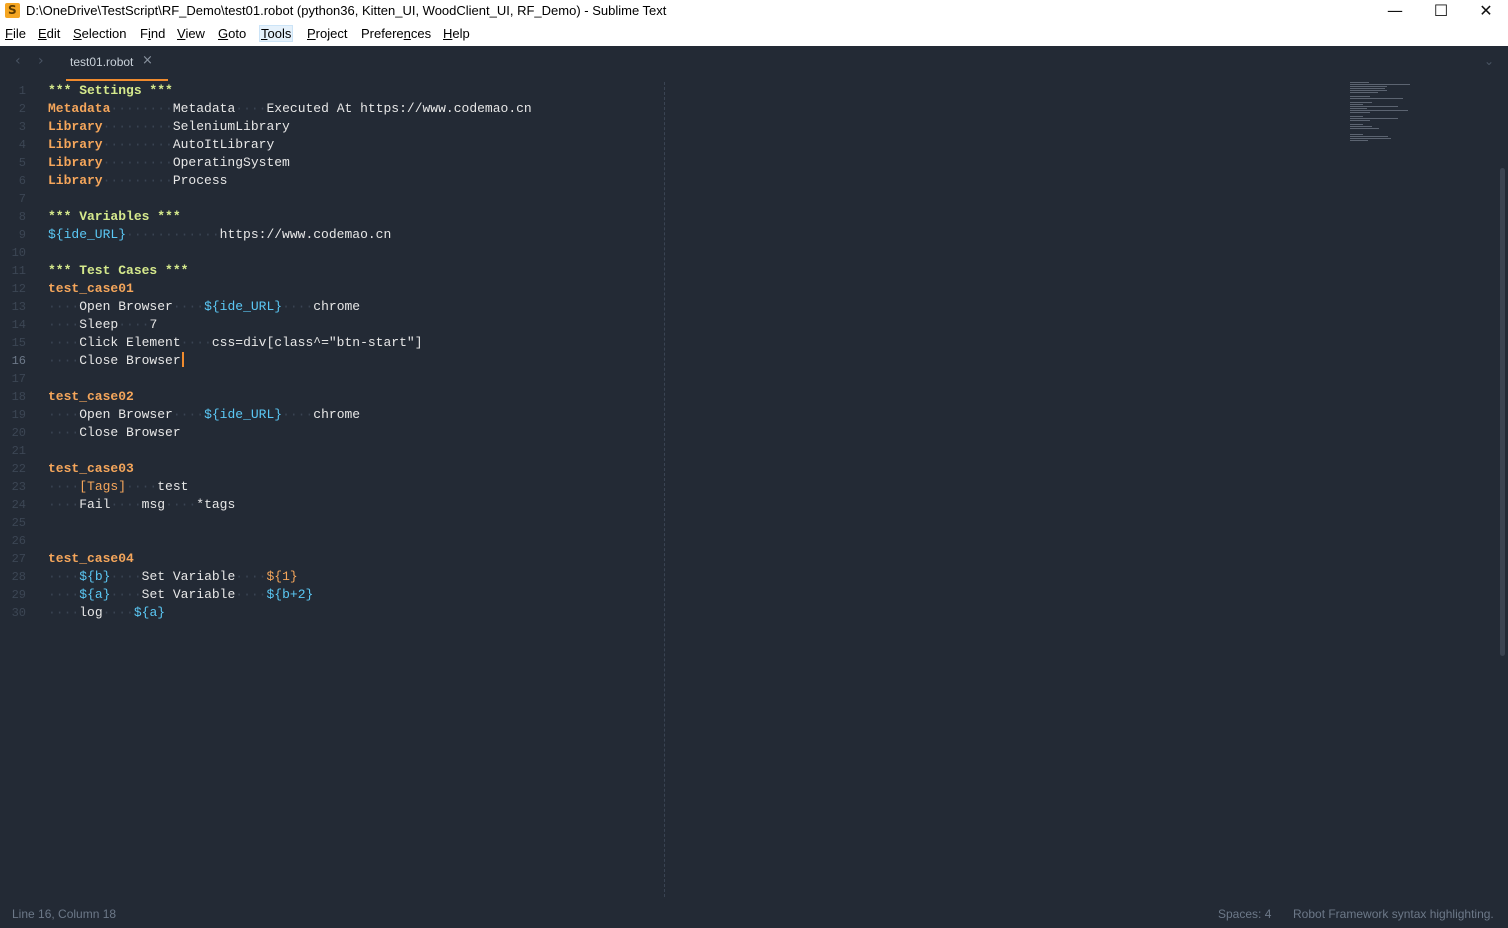 The height and width of the screenshot is (928, 1508). I want to click on line-number: 17, so click(18, 379).